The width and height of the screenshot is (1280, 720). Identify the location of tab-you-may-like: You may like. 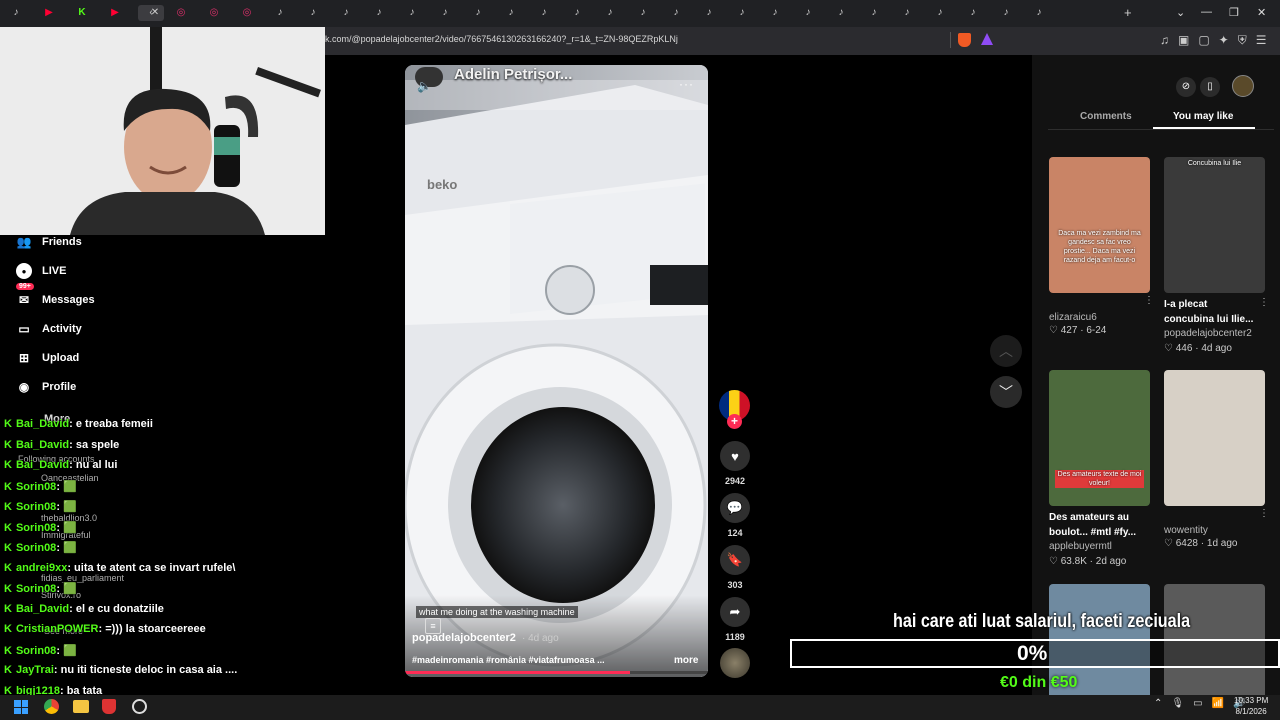
(1203, 116).